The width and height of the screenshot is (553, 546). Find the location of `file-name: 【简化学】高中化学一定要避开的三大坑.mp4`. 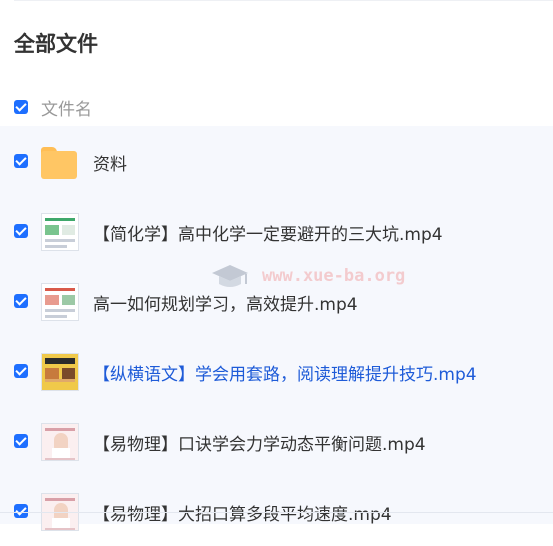

file-name: 【简化学】高中化学一定要避开的三大坑.mp4 is located at coordinates (268, 232).